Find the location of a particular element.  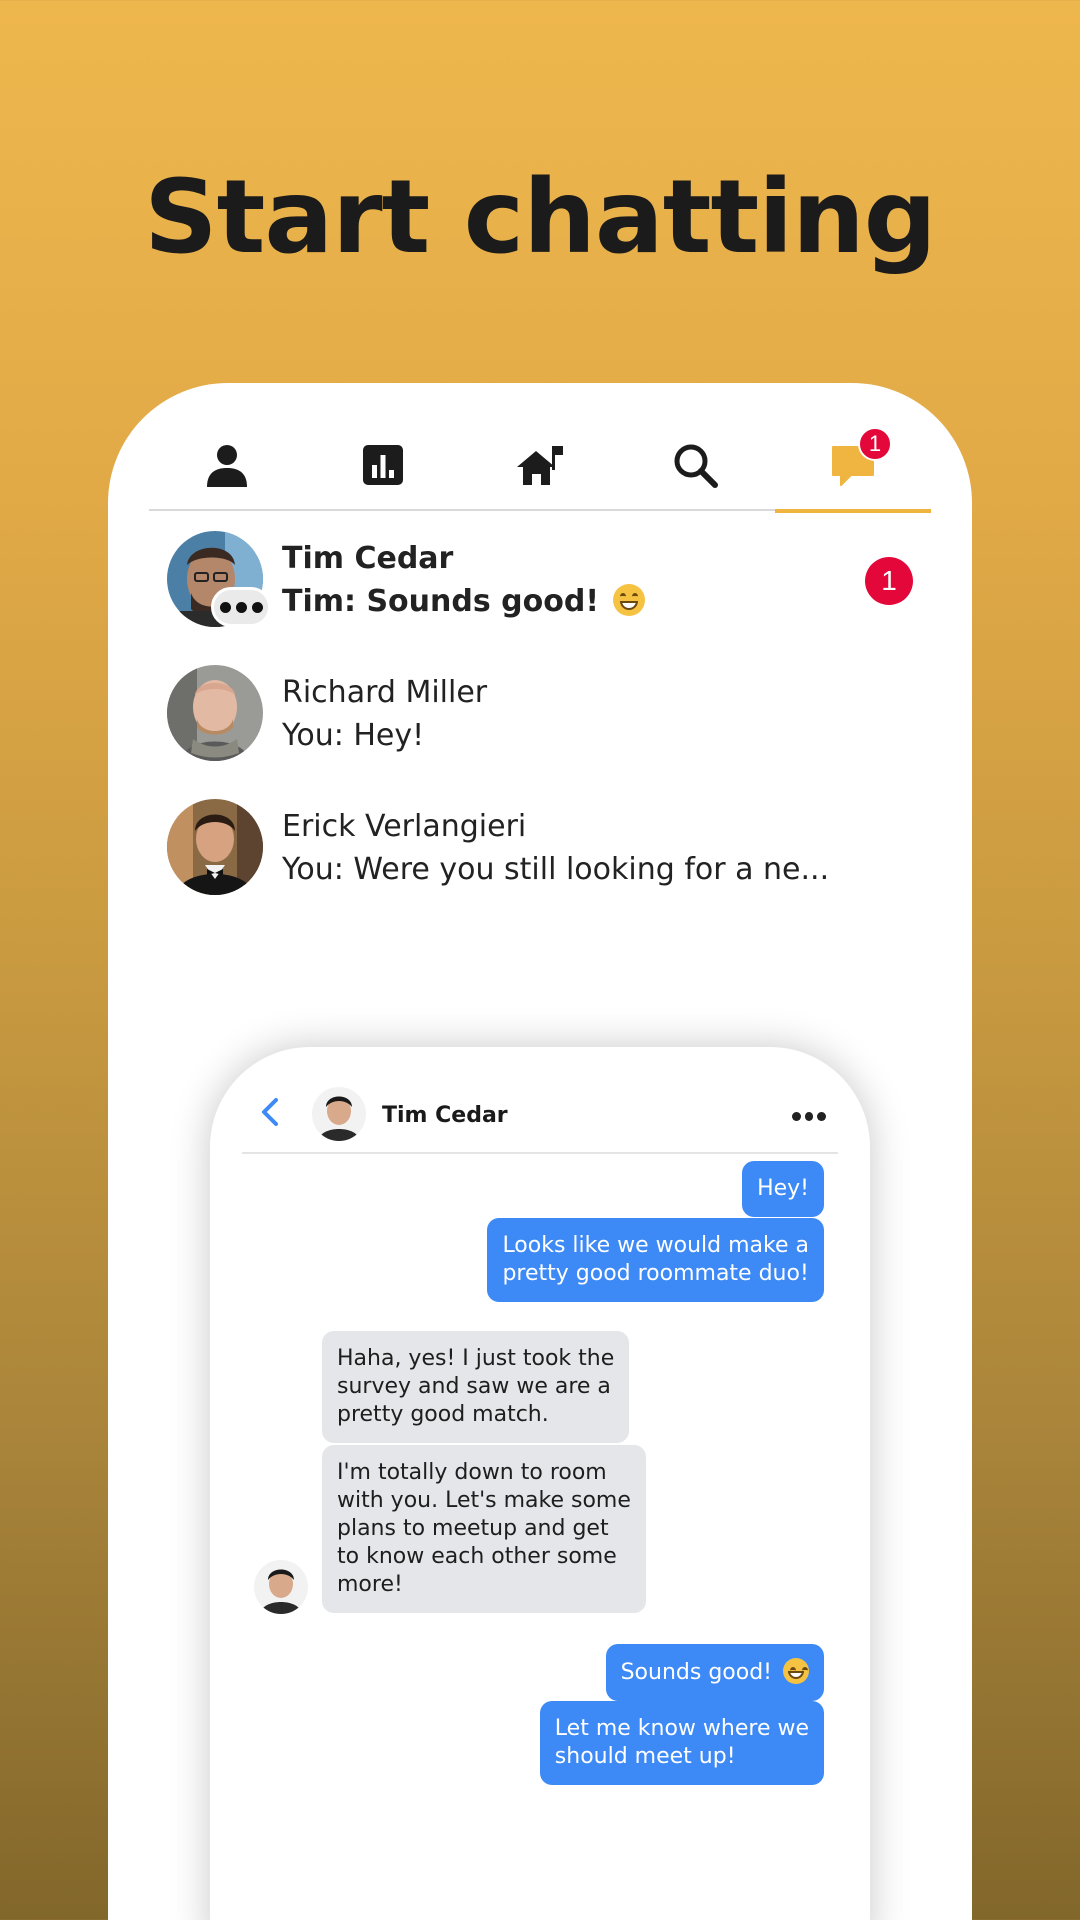

stats-icon is located at coordinates (383, 465).